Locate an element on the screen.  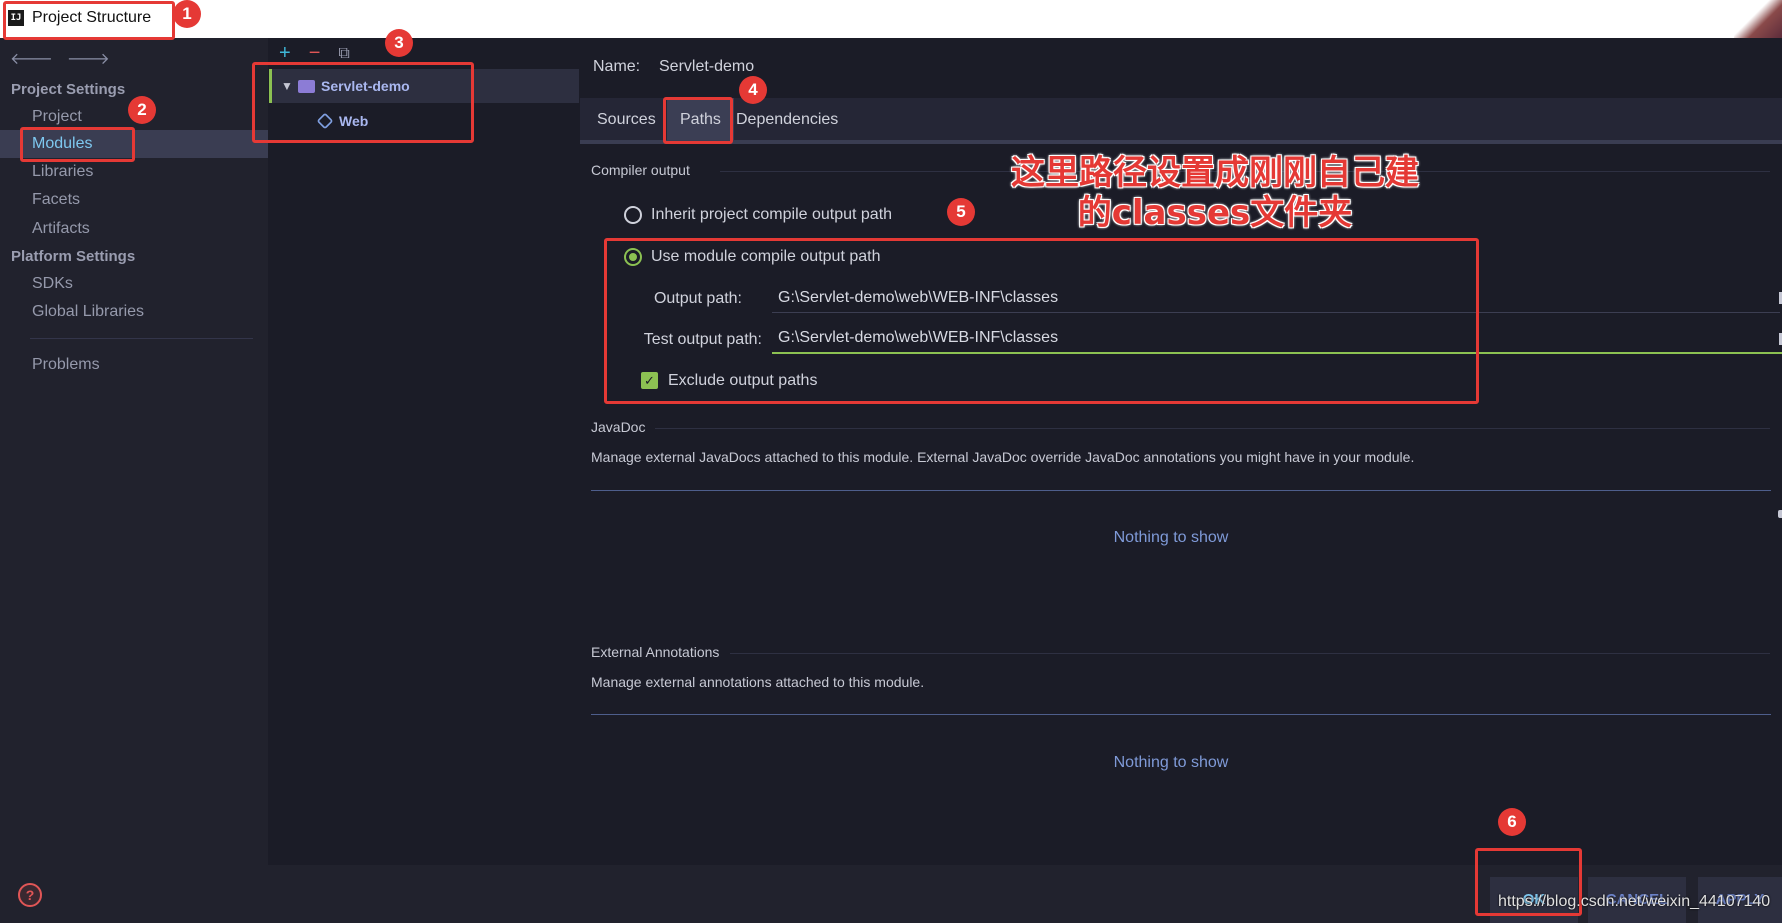
window-title: Project Structure is located at coordinates (92, 17).